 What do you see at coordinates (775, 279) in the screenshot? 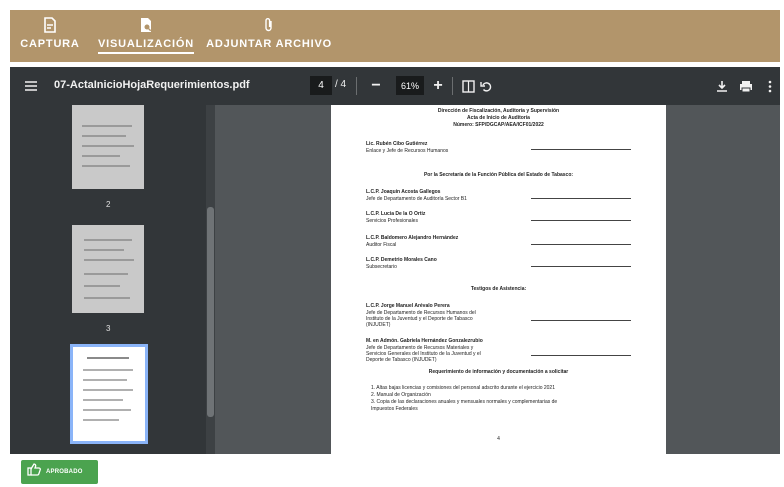
I see `document-scrollbar` at bounding box center [775, 279].